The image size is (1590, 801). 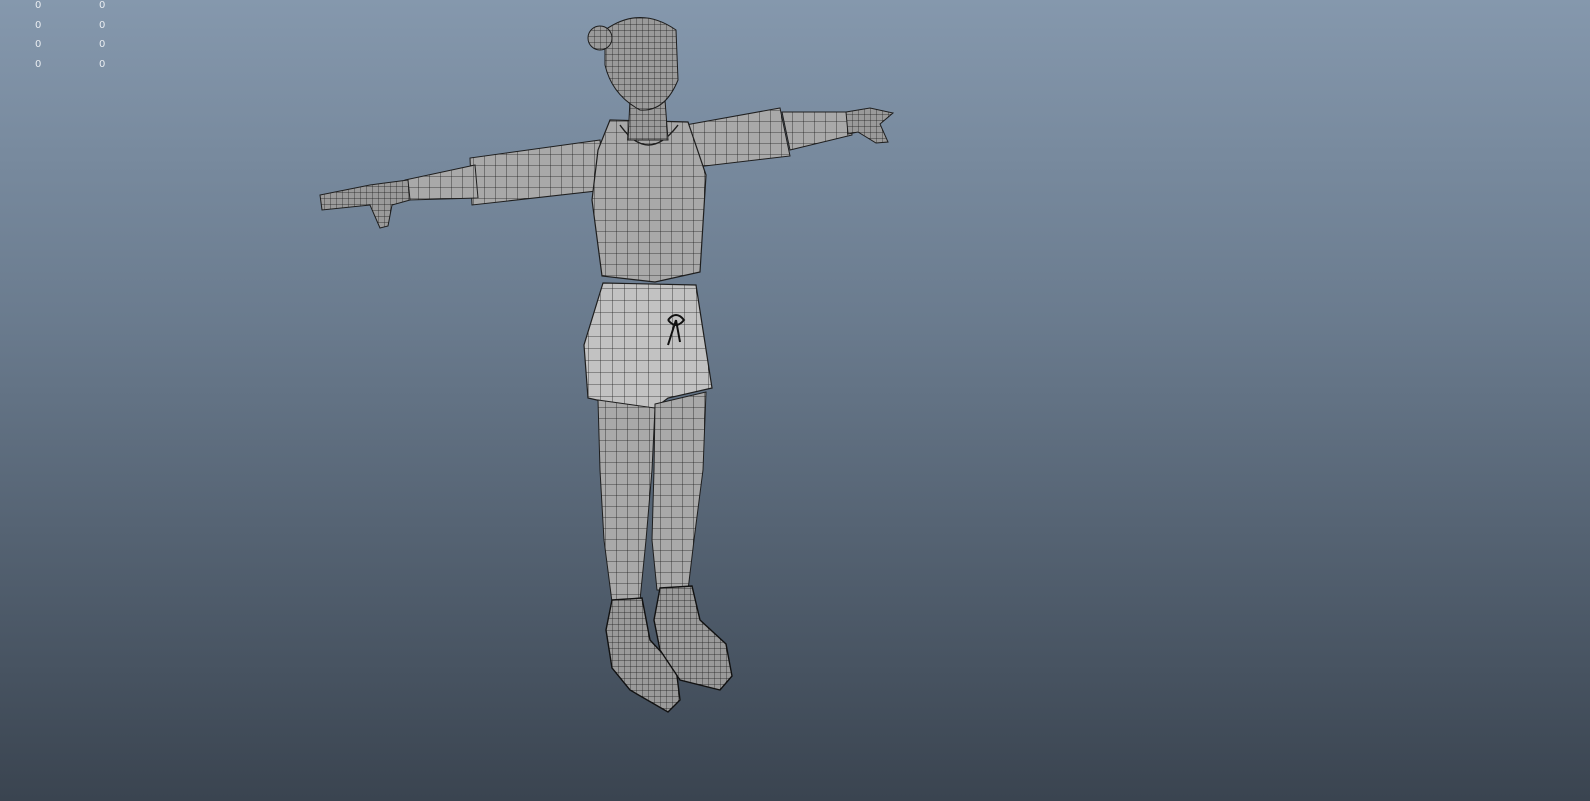 I want to click on ice-skates, so click(x=669, y=649).